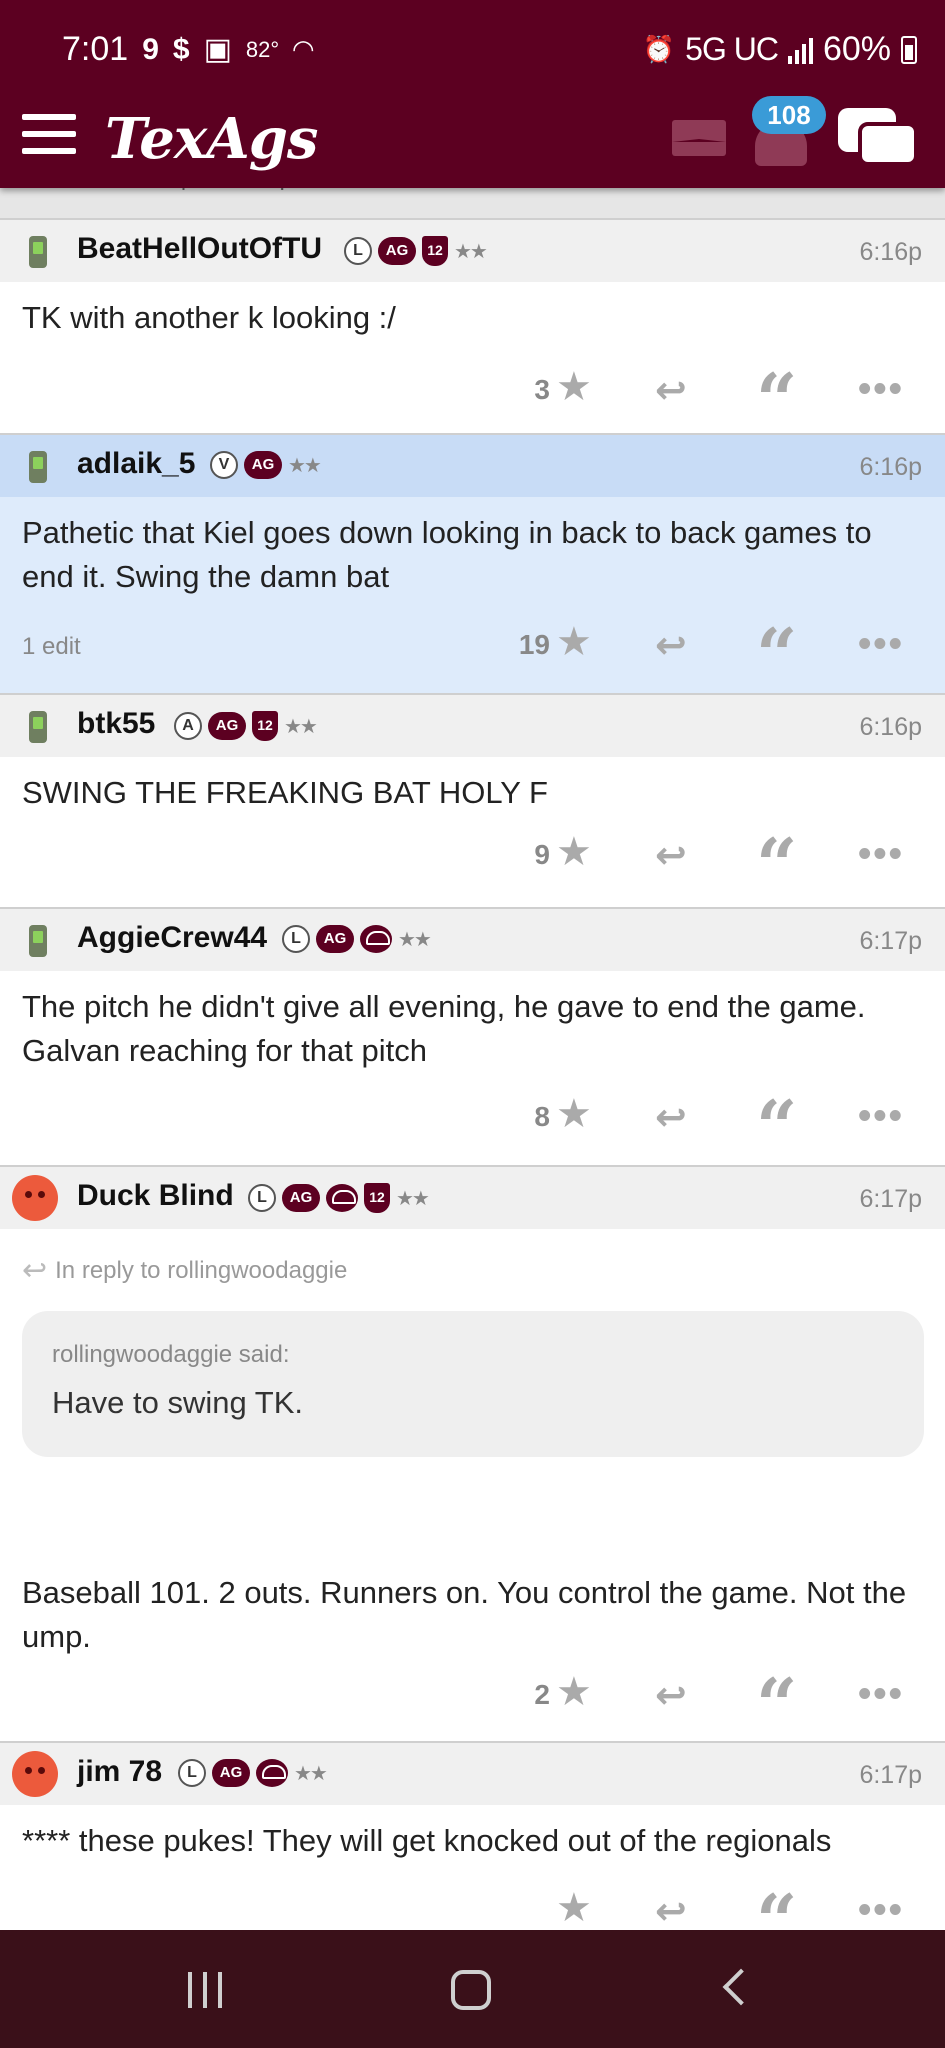  I want to click on notification-count-badge: 108, so click(789, 115).